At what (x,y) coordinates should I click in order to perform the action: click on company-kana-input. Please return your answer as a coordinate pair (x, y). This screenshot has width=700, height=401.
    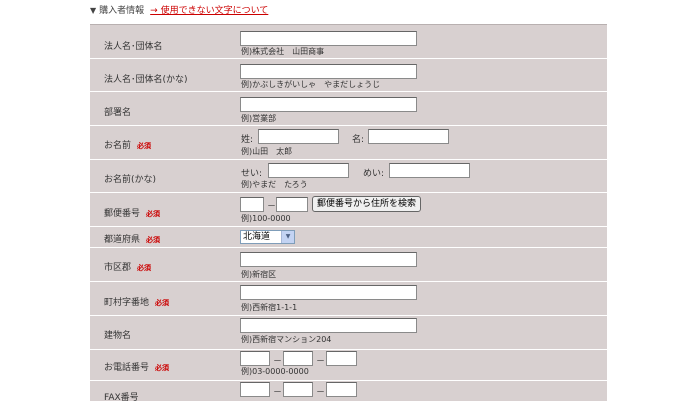
    Looking at the image, I should click on (328, 71).